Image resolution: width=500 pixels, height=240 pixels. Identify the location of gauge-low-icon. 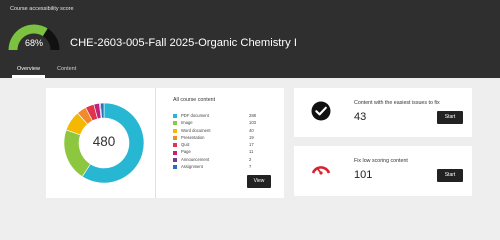
(321, 169).